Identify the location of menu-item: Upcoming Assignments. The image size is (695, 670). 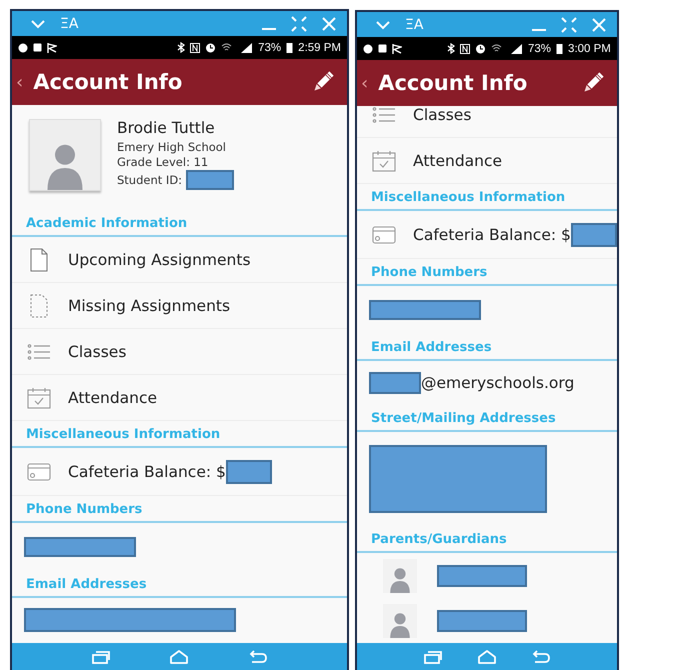
(179, 260).